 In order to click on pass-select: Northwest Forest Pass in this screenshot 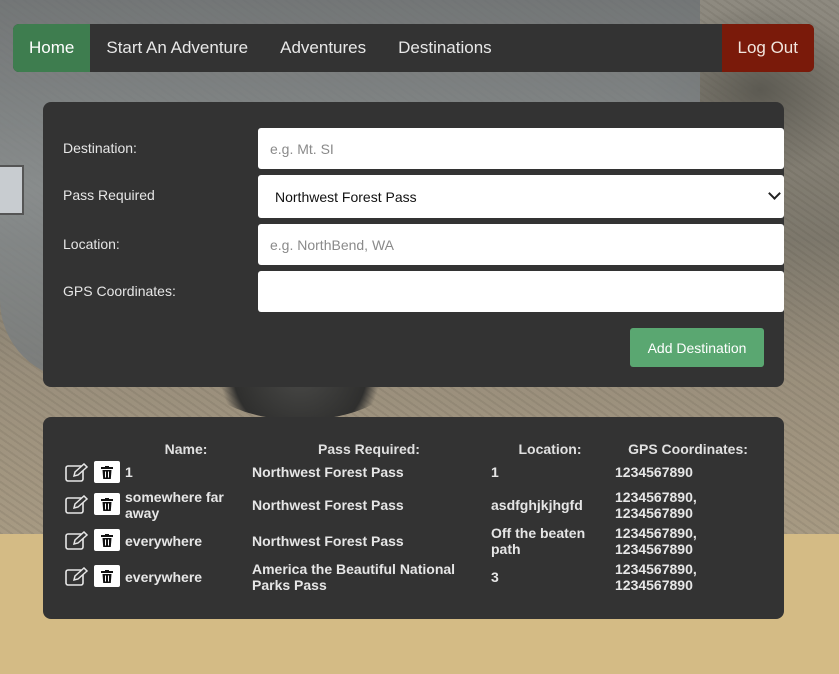, I will do `click(521, 196)`.